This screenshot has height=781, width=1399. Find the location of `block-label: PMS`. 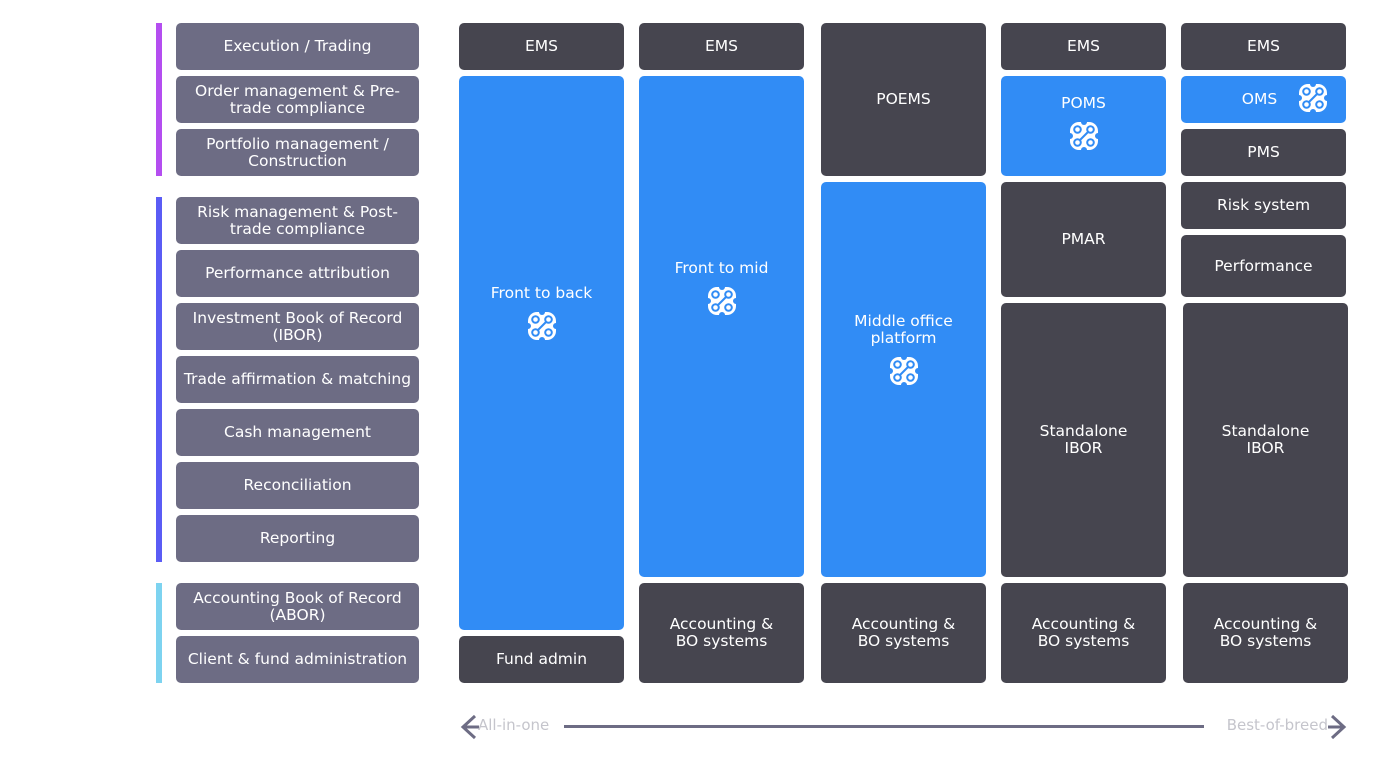

block-label: PMS is located at coordinates (1263, 152).